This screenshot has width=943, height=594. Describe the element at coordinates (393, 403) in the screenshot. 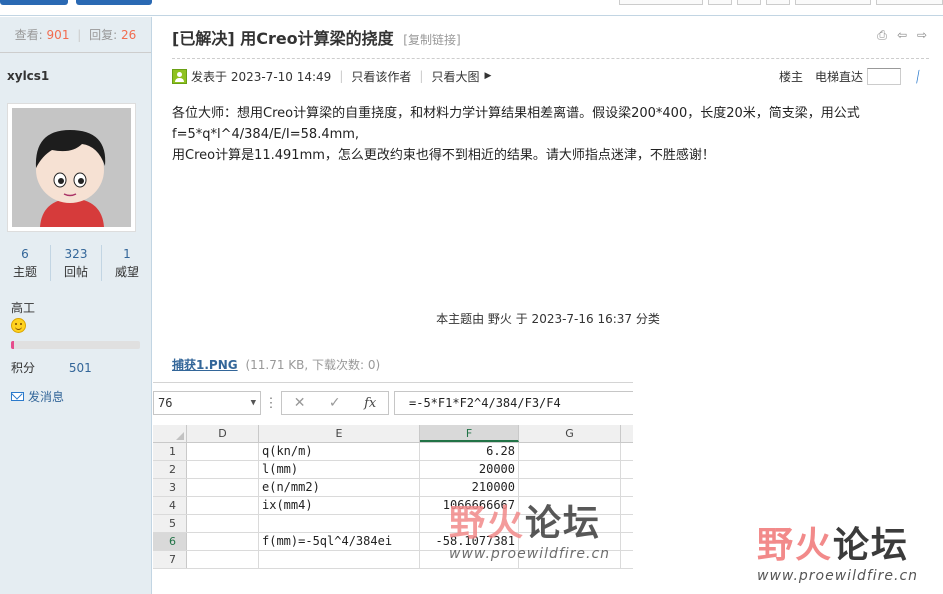

I see `formula-bar: 76 ▼ ⋮ ✕ ✓ fx =-5*F1*F2^4/384/F3/F4` at that location.